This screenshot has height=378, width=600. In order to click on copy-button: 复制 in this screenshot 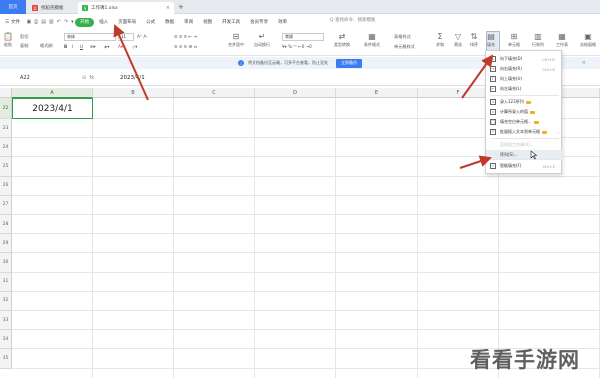, I will do `click(24, 46)`.